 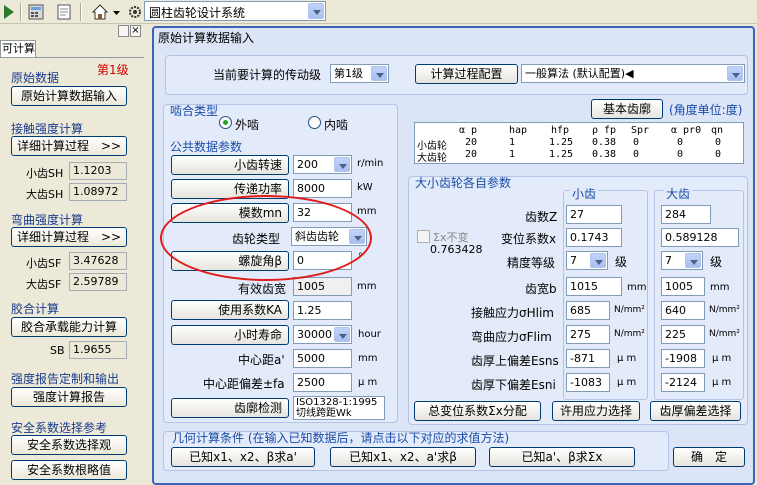 What do you see at coordinates (230, 408) in the screenshot?
I see `profile-inspection-button: 齿廓检测` at bounding box center [230, 408].